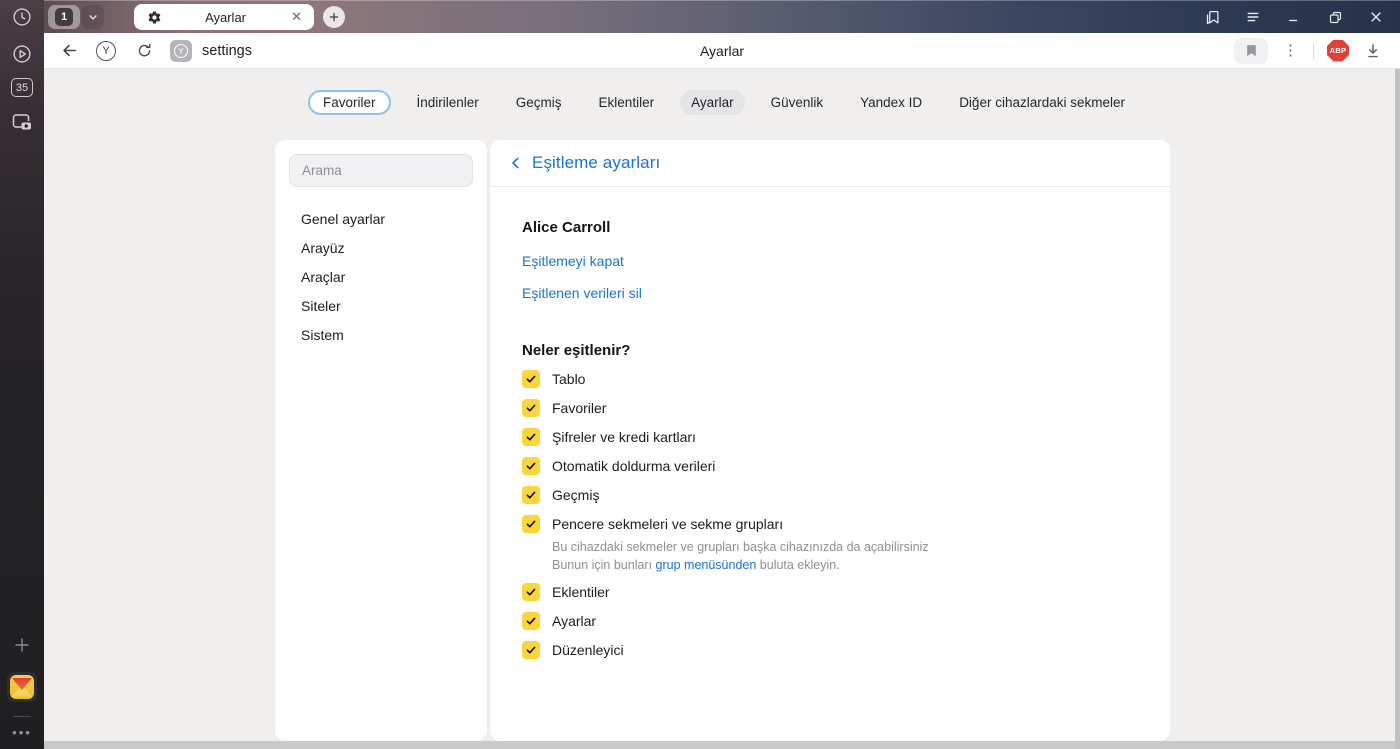 Image resolution: width=1400 pixels, height=749 pixels. Describe the element at coordinates (830, 495) in the screenshot. I see `sync-option-gecmis: Geçmiş` at that location.